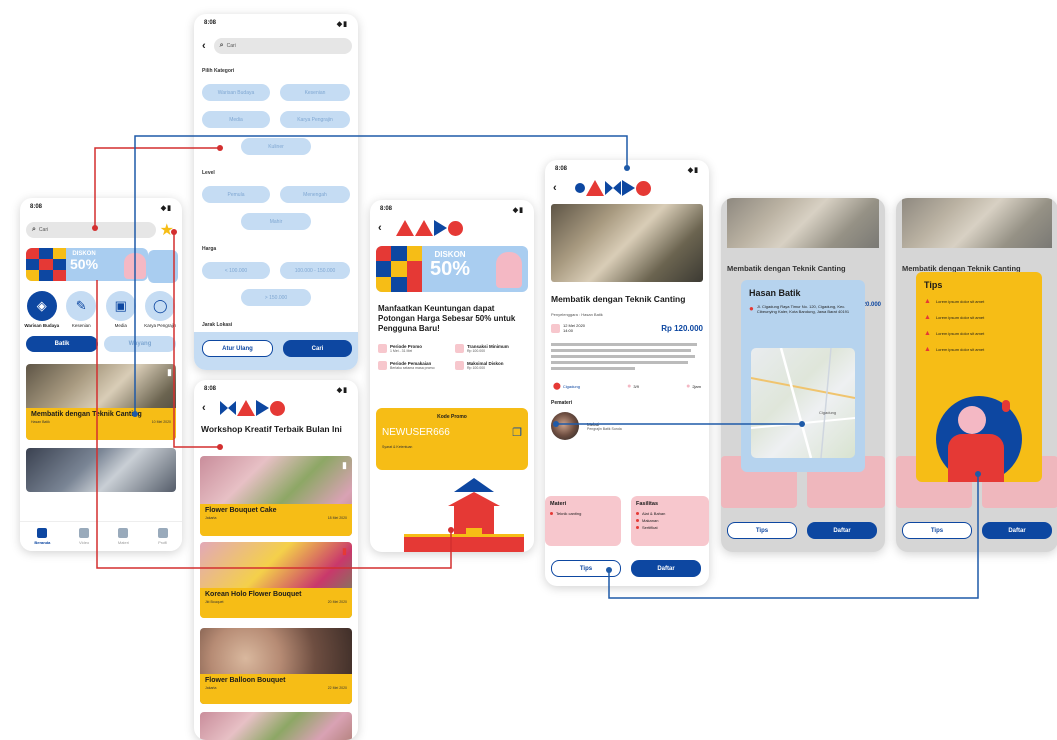  I want to click on video-icon, so click(84, 533).